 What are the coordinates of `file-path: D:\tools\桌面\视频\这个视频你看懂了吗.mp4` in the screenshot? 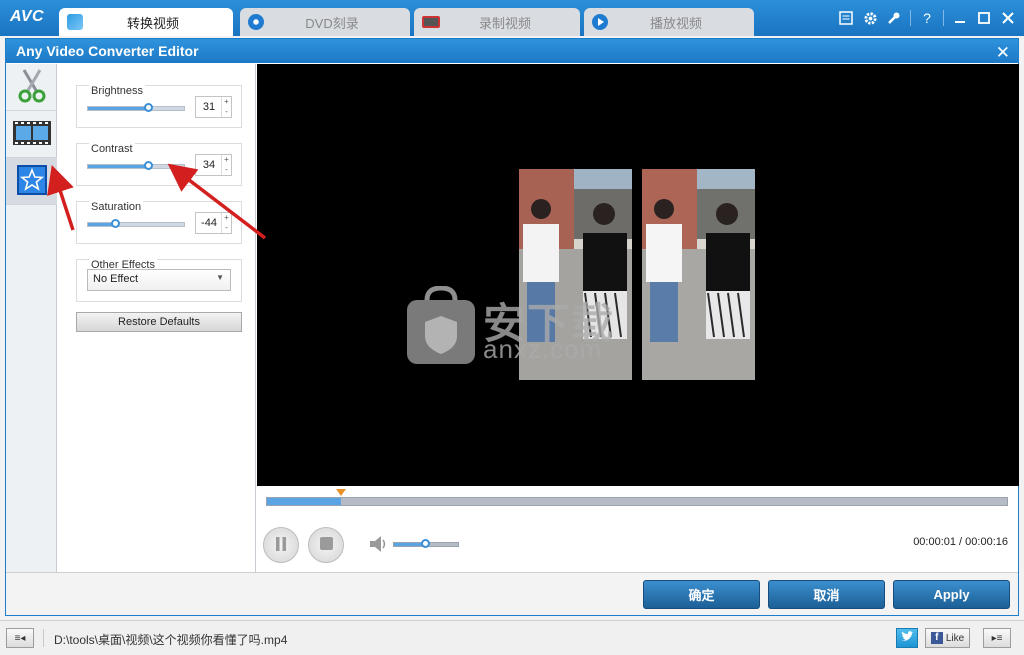 It's located at (171, 640).